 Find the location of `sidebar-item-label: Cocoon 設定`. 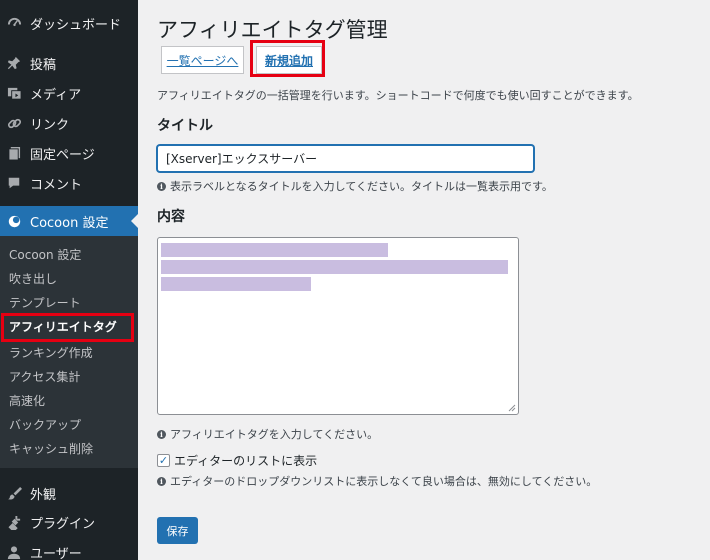

sidebar-item-label: Cocoon 設定 is located at coordinates (69, 223).